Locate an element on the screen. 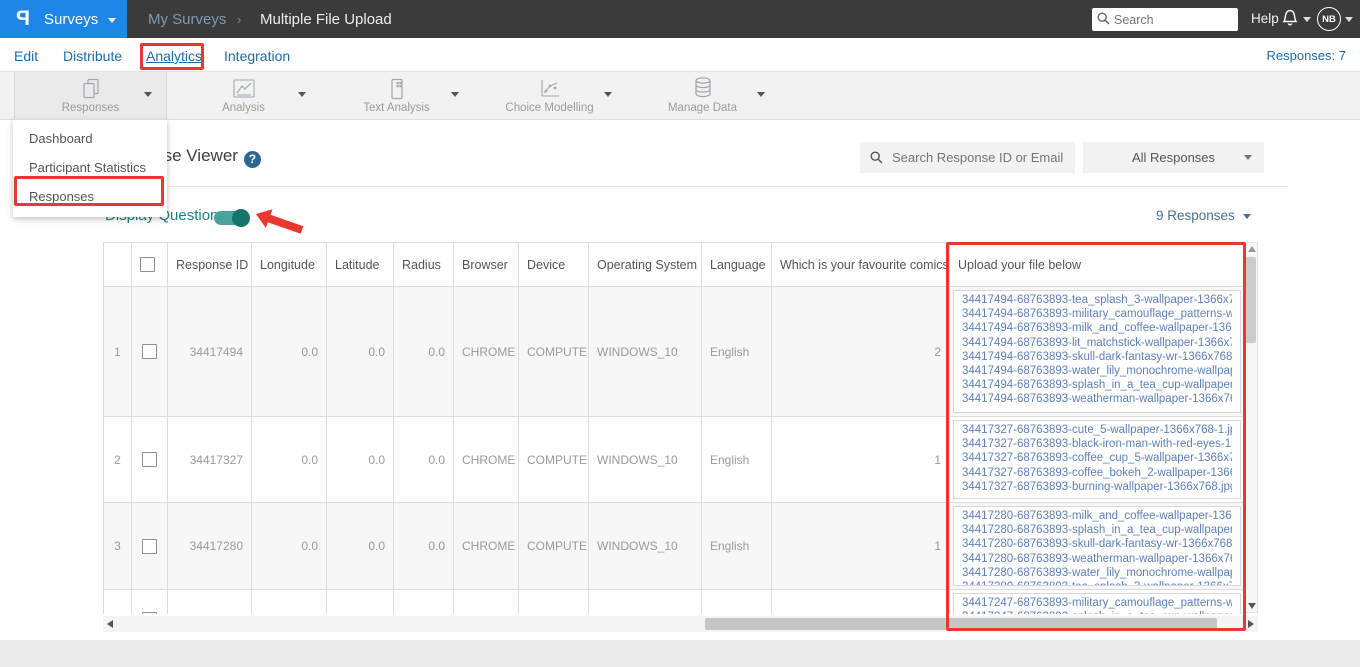 Image resolution: width=1360 pixels, height=667 pixels. notifications-bell-icon is located at coordinates (1290, 17).